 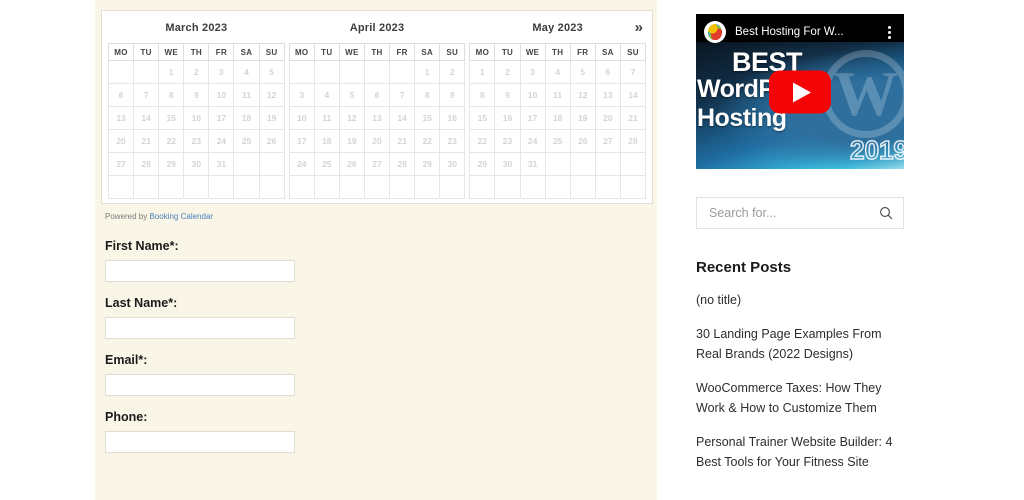 What do you see at coordinates (482, 141) in the screenshot?
I see `calendar-day-selectable: 22` at bounding box center [482, 141].